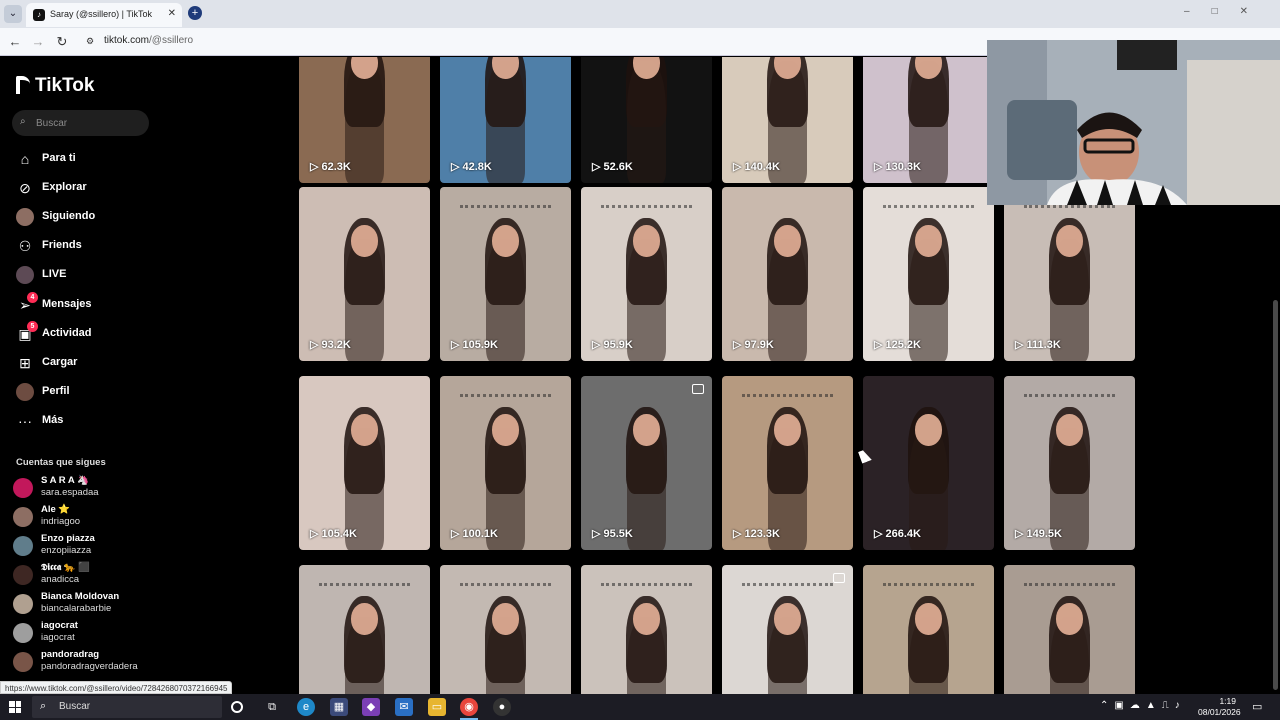 The width and height of the screenshot is (1280, 720). What do you see at coordinates (86, 275) in the screenshot?
I see `nav-item-live: LIVE` at bounding box center [86, 275].